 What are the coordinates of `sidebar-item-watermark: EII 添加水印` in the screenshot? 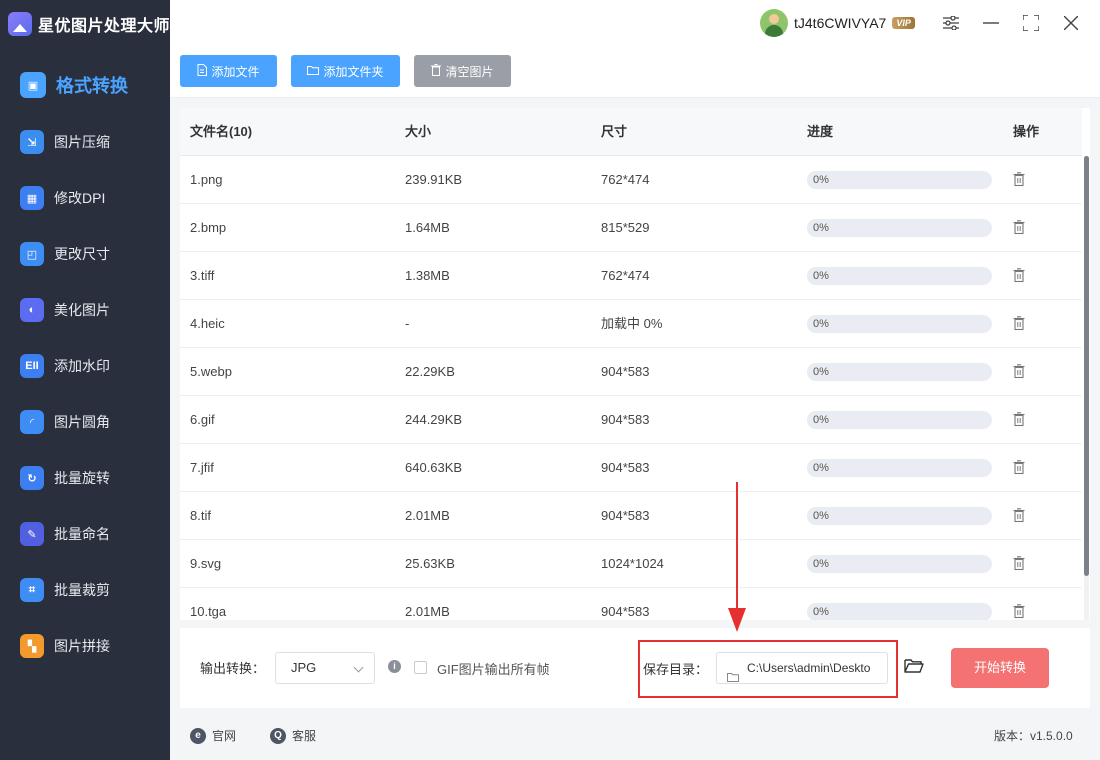 It's located at (85, 366).